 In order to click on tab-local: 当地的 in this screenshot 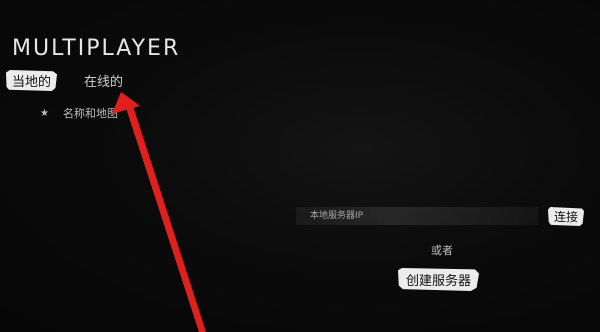, I will do `click(32, 80)`.